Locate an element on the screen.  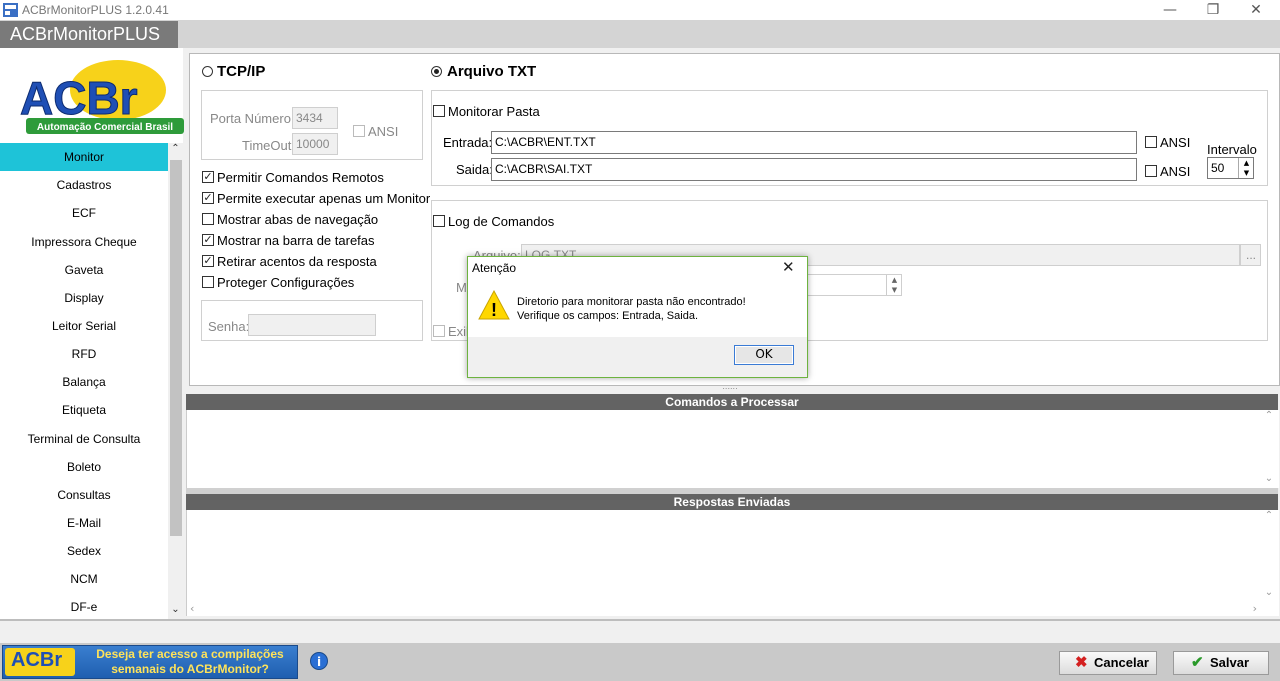
monitor-folder-label: Monitorar Pasta is located at coordinates (494, 111).